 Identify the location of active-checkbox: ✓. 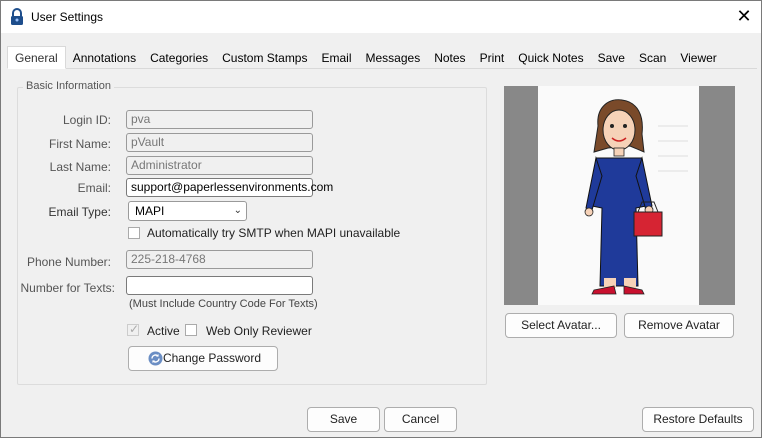
(133, 329).